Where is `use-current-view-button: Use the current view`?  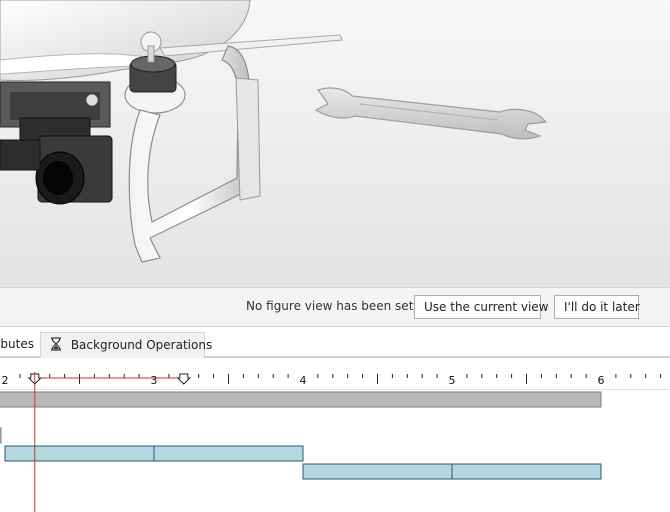 use-current-view-button: Use the current view is located at coordinates (481, 307).